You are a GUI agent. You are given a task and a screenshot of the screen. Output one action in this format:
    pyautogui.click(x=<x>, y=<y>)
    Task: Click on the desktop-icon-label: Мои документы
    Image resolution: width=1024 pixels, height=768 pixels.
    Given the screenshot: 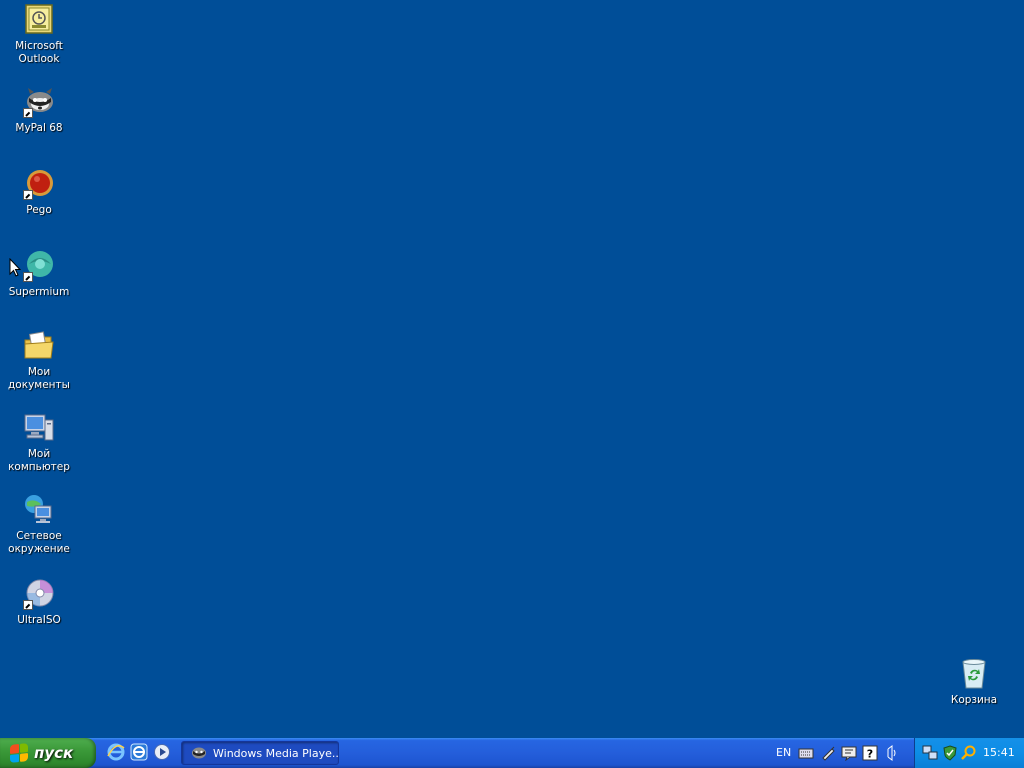 What is the action you would take?
    pyautogui.click(x=39, y=378)
    